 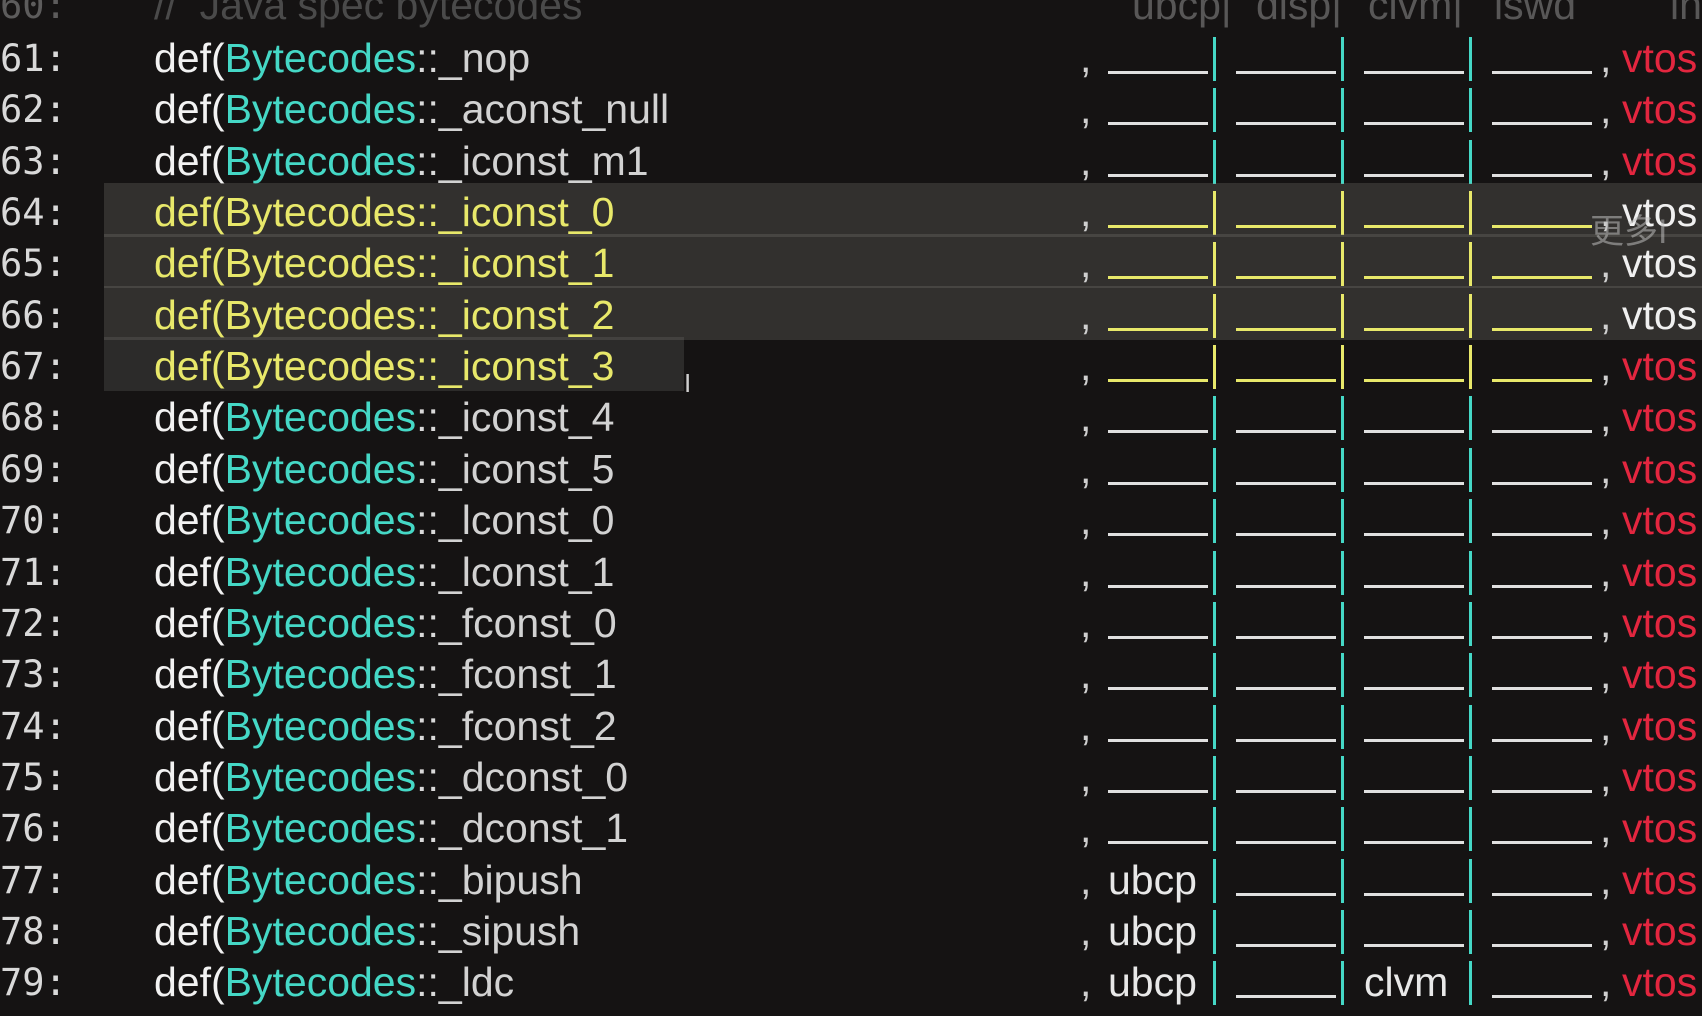 I want to click on code-text: def(Bytecodes::_iconst_0, so click(x=384, y=212).